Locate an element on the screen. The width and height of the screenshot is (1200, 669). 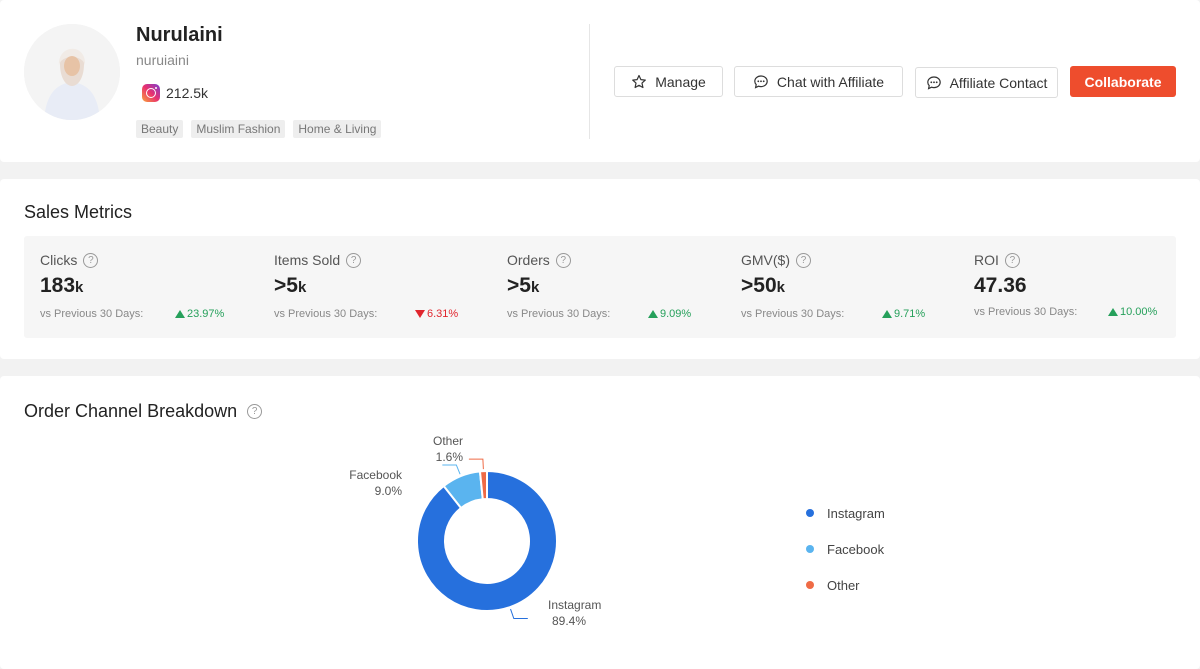
follower-count: 212.5k is located at coordinates (187, 93).